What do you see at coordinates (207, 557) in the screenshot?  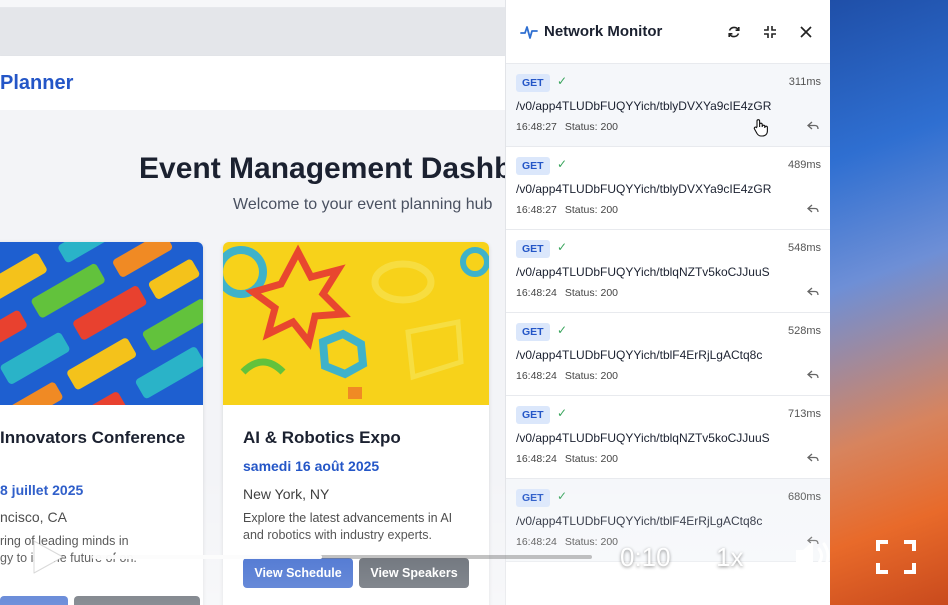 I see `progress-fill` at bounding box center [207, 557].